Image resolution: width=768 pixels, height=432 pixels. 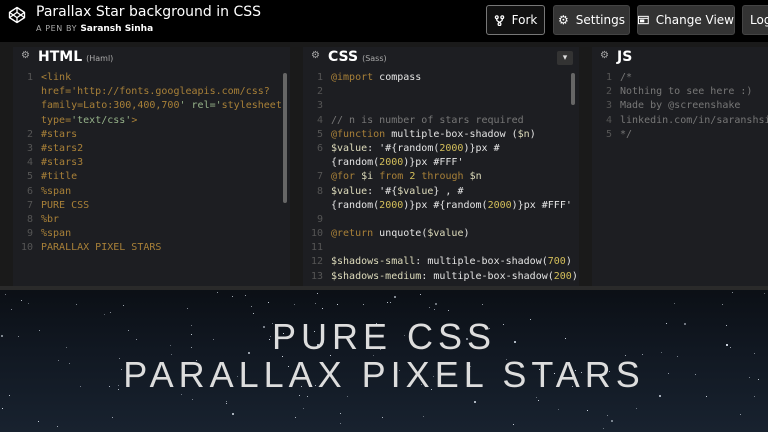 What do you see at coordinates (151, 177) in the screenshot?
I see `code-line: 5 #title` at bounding box center [151, 177].